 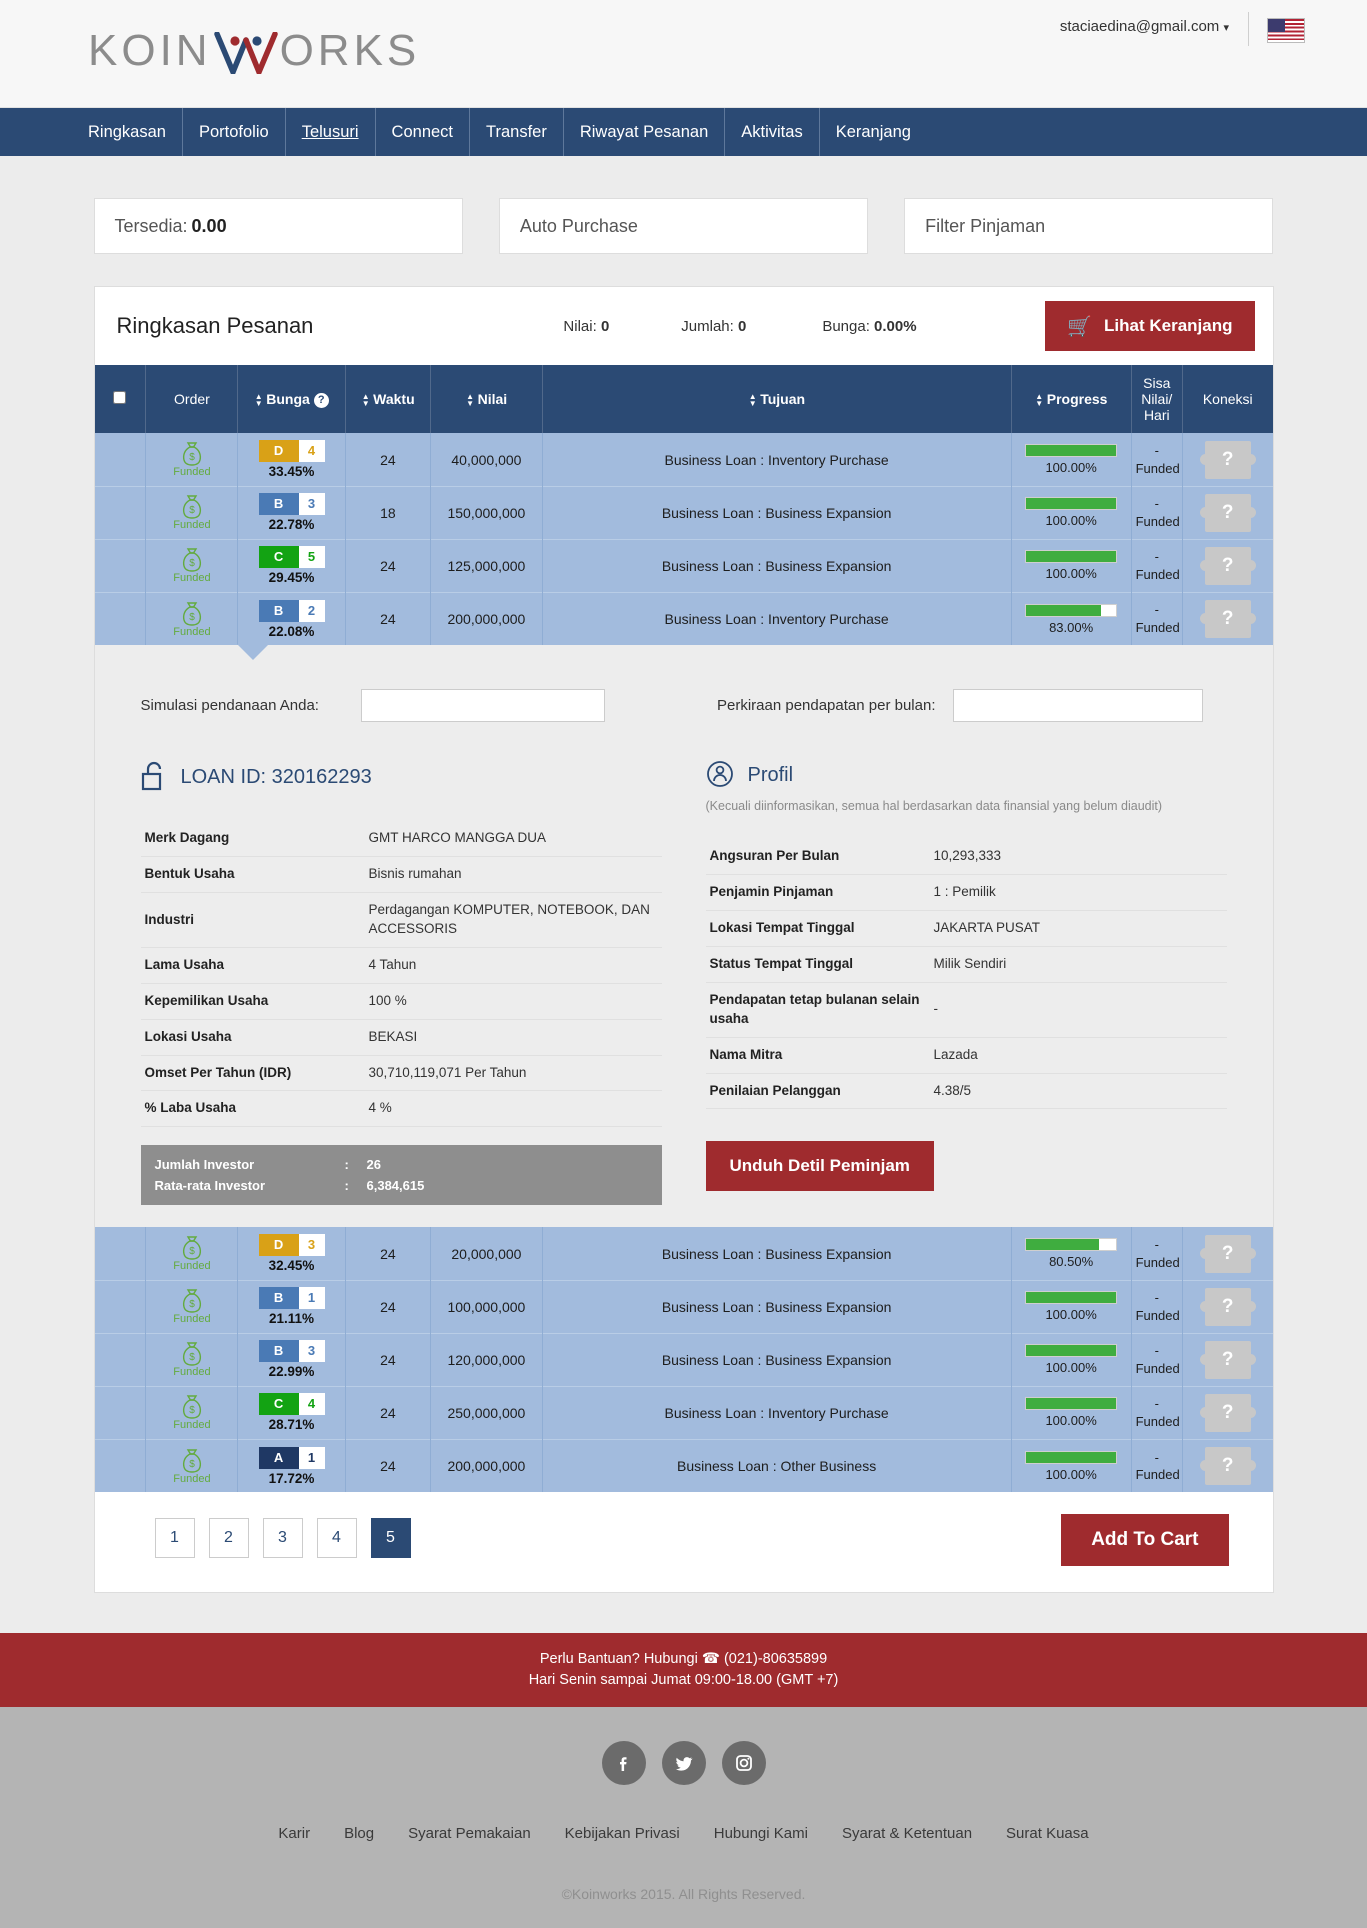 I want to click on twitter-icon, so click(x=683, y=1763).